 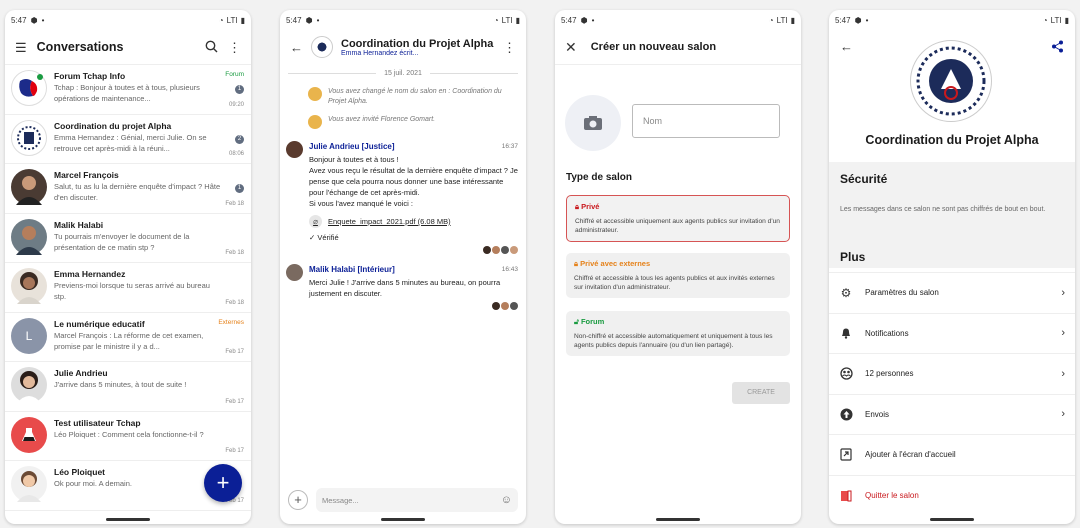 What do you see at coordinates (577, 206) in the screenshot?
I see `lock-icon: 🔒︎` at bounding box center [577, 206].